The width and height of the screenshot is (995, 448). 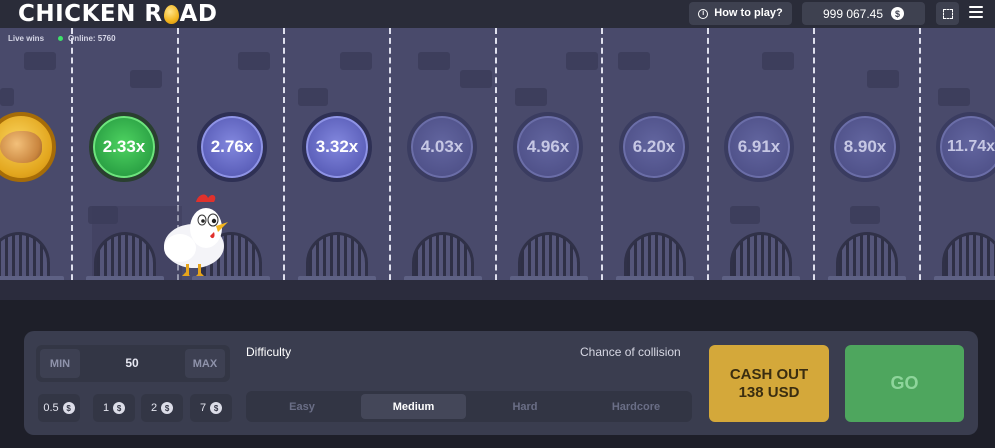 I want to click on balance-display: 999 067.45 $, so click(x=863, y=13).